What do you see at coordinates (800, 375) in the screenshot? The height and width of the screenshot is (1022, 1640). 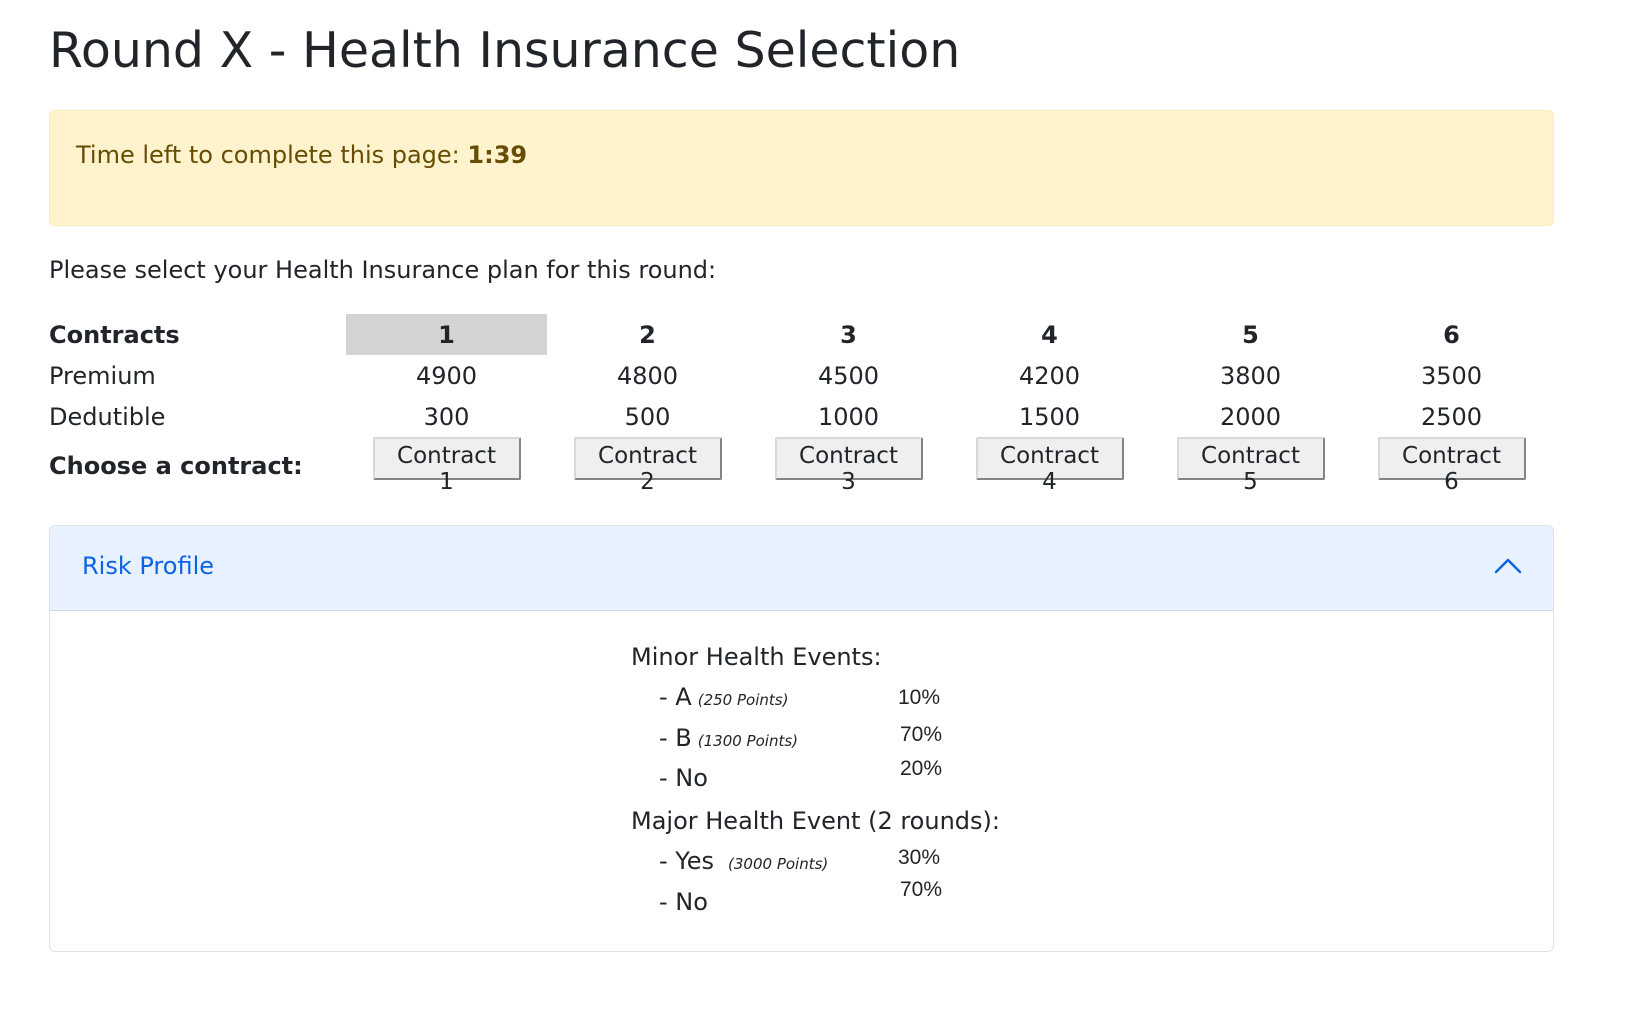 I see `premium-row: Premium 4900 4800 4500 4200 3800 3500` at bounding box center [800, 375].